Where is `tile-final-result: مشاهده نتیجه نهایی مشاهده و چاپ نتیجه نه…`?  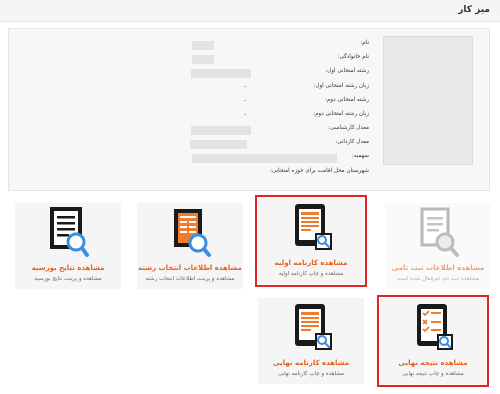 tile-final-result: مشاهده نتیجه نهایی مشاهده و چاپ نتیجه نه… is located at coordinates (433, 341).